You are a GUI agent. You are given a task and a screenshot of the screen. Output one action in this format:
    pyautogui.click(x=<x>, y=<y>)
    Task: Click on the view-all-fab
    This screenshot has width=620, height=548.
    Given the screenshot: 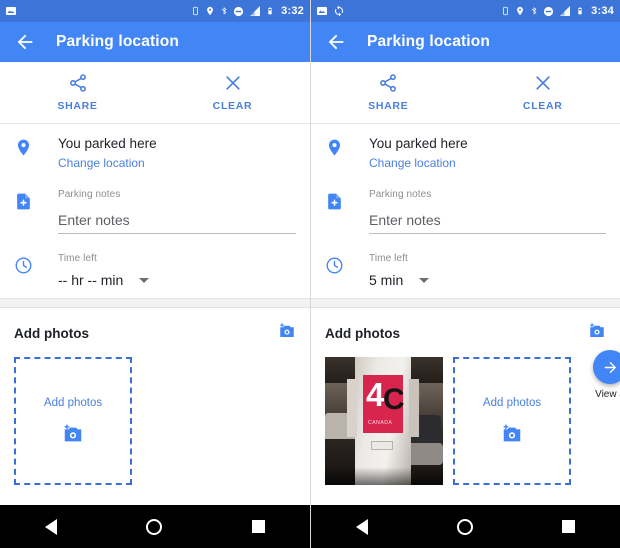 What is the action you would take?
    pyautogui.click(x=606, y=367)
    